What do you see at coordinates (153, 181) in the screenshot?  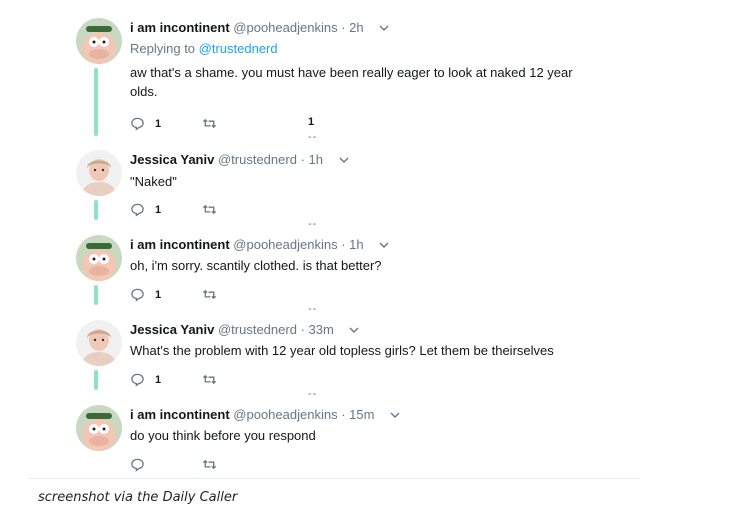 I see `tweet-text: "Naked"` at bounding box center [153, 181].